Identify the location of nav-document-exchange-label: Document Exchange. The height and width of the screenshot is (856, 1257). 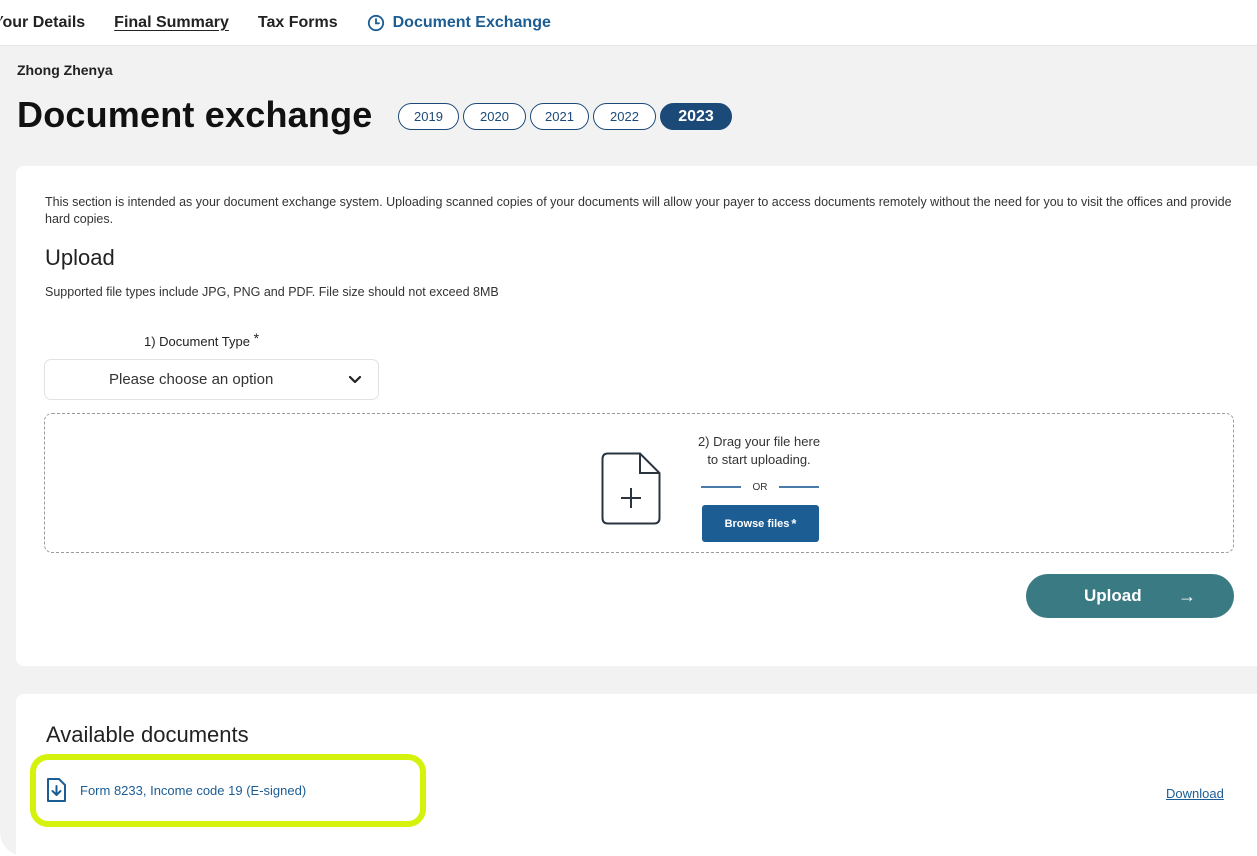
(471, 22).